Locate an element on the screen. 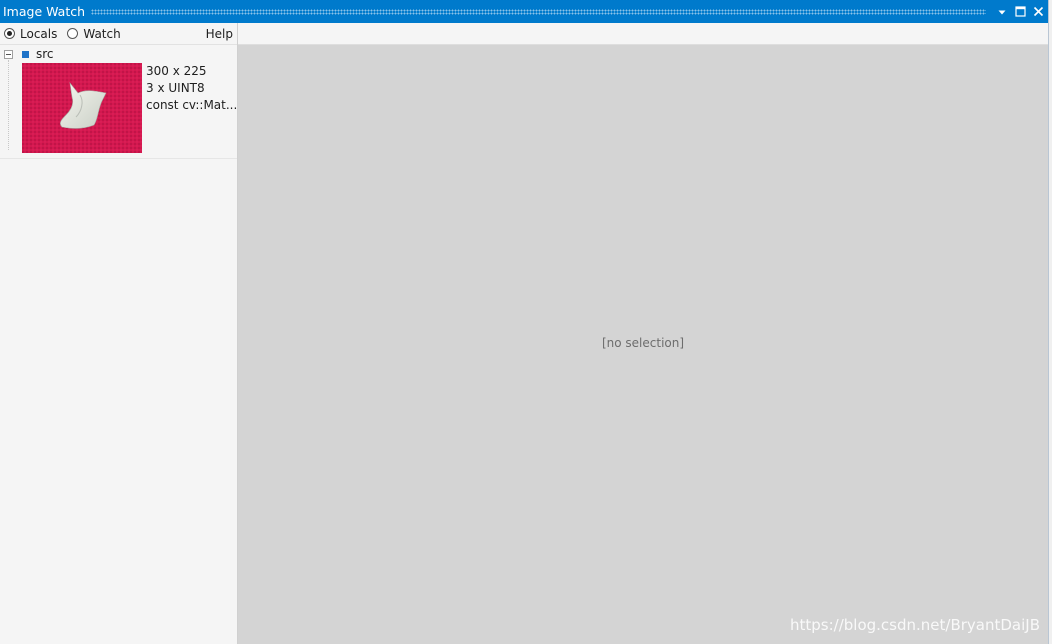 Image resolution: width=1052 pixels, height=644 pixels. window-title: Image Watch is located at coordinates (44, 11).